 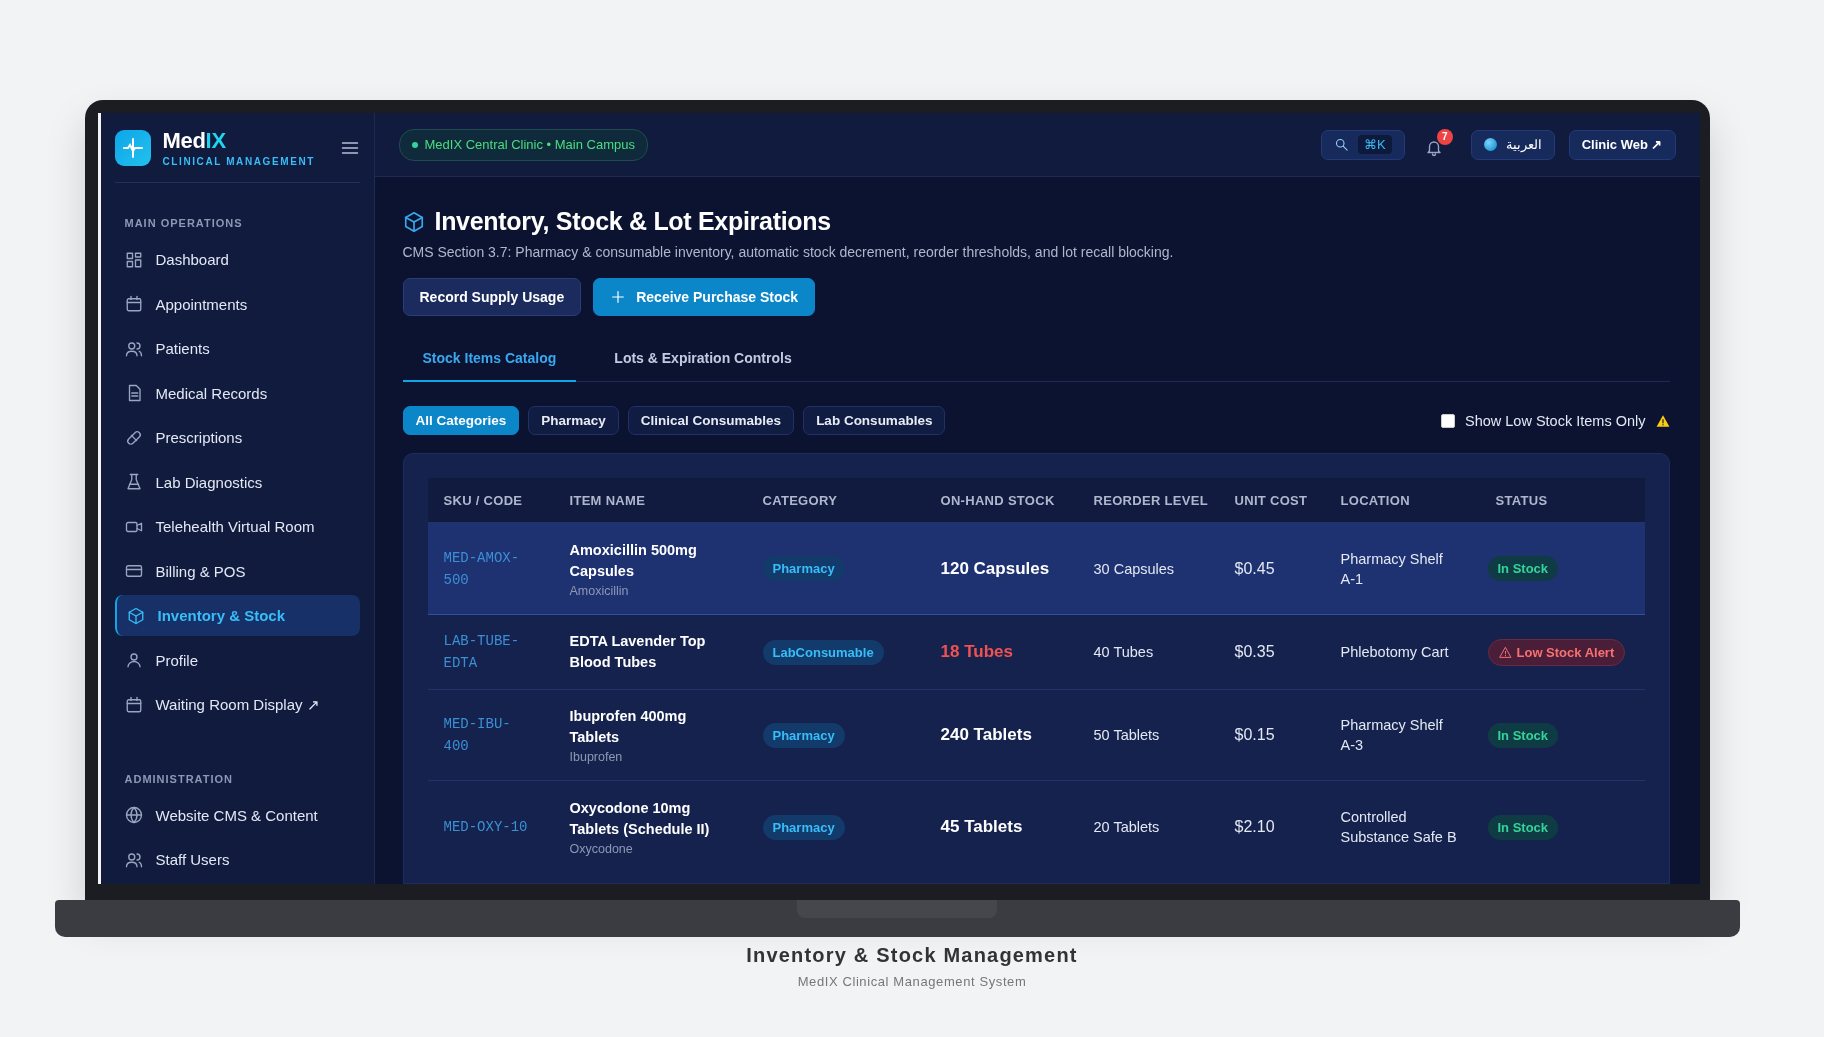 I want to click on stock-quantity: 45 Tablets, so click(x=981, y=827).